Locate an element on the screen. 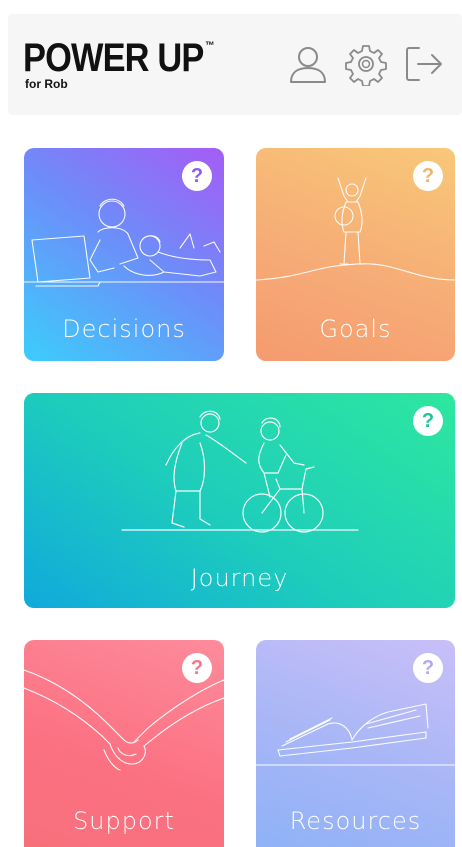  logo-title-text: POWER UP is located at coordinates (113, 58).